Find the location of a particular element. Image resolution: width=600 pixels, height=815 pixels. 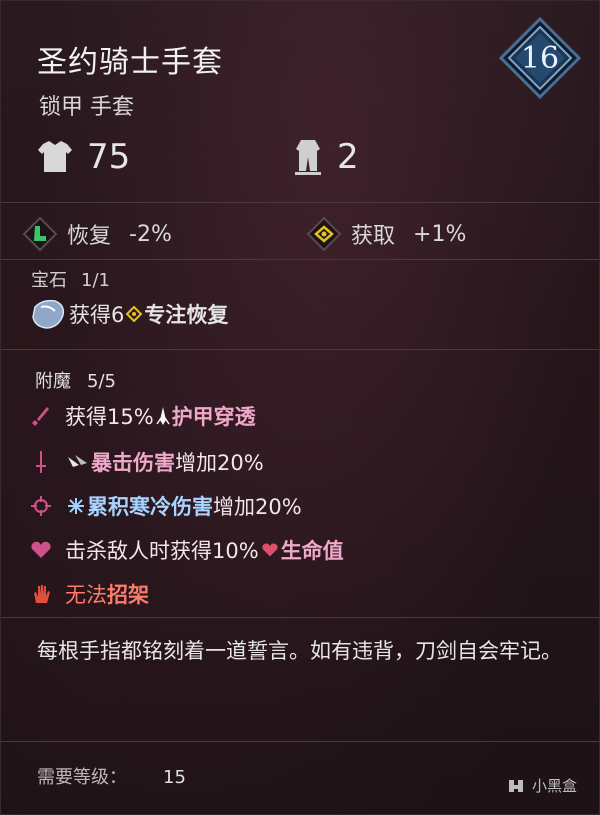

frost-icon is located at coordinates (76, 506).